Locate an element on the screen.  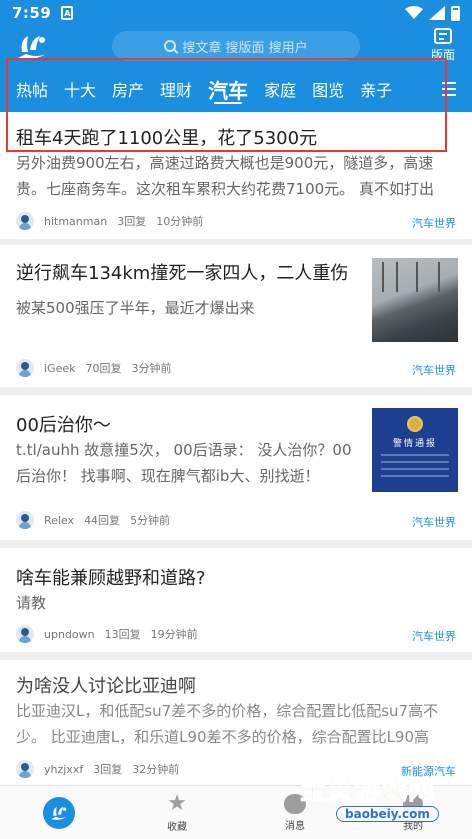
profile-icon is located at coordinates (413, 803).